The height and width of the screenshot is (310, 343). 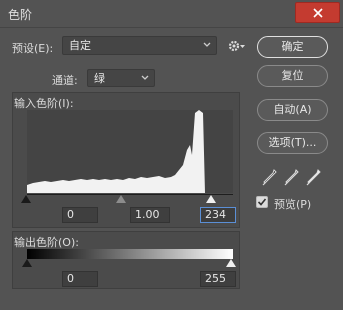 I want to click on channel-value: 绿, so click(x=99, y=78).